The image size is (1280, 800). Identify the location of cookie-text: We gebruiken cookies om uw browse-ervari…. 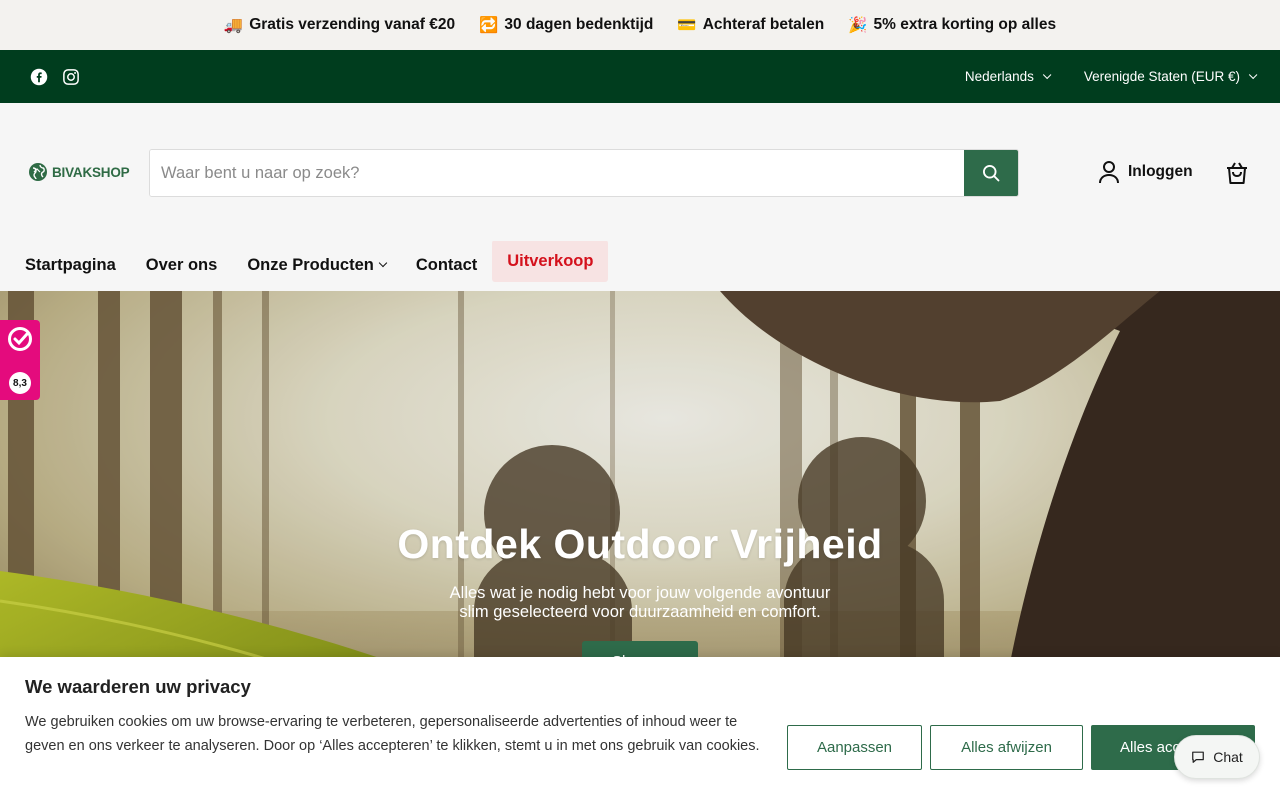
(392, 734).